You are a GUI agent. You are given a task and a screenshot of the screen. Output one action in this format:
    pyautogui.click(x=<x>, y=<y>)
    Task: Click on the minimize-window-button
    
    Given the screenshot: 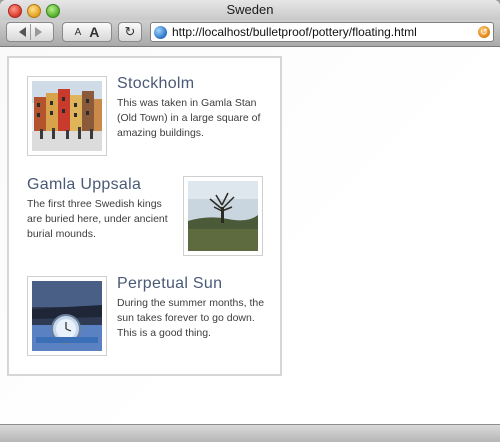 What is the action you would take?
    pyautogui.click(x=34, y=11)
    